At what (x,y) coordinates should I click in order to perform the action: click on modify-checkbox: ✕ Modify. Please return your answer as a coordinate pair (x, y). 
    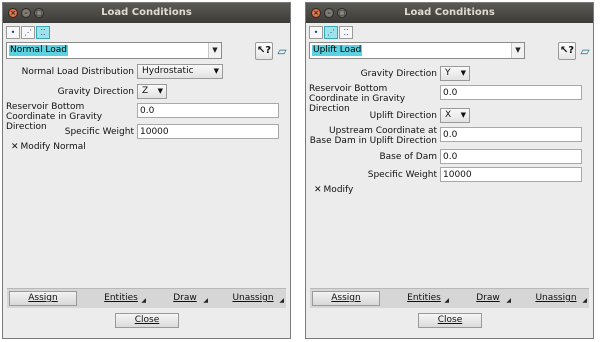
    Looking at the image, I should click on (333, 190).